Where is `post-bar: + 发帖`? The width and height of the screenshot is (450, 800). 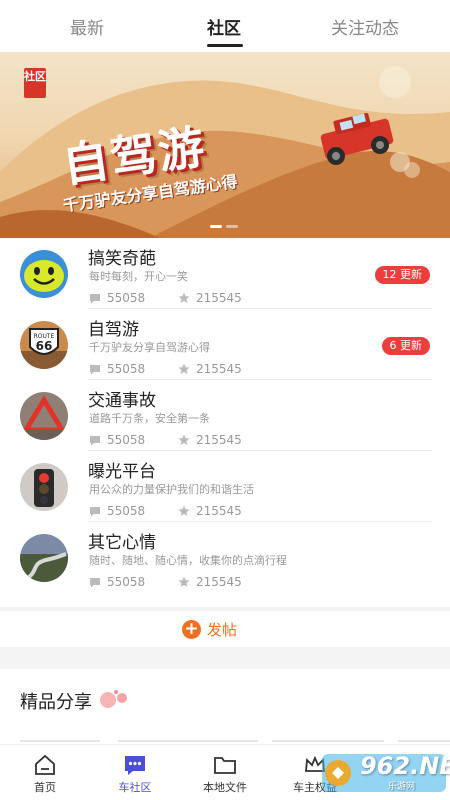
post-bar: + 发帖 is located at coordinates (225, 627).